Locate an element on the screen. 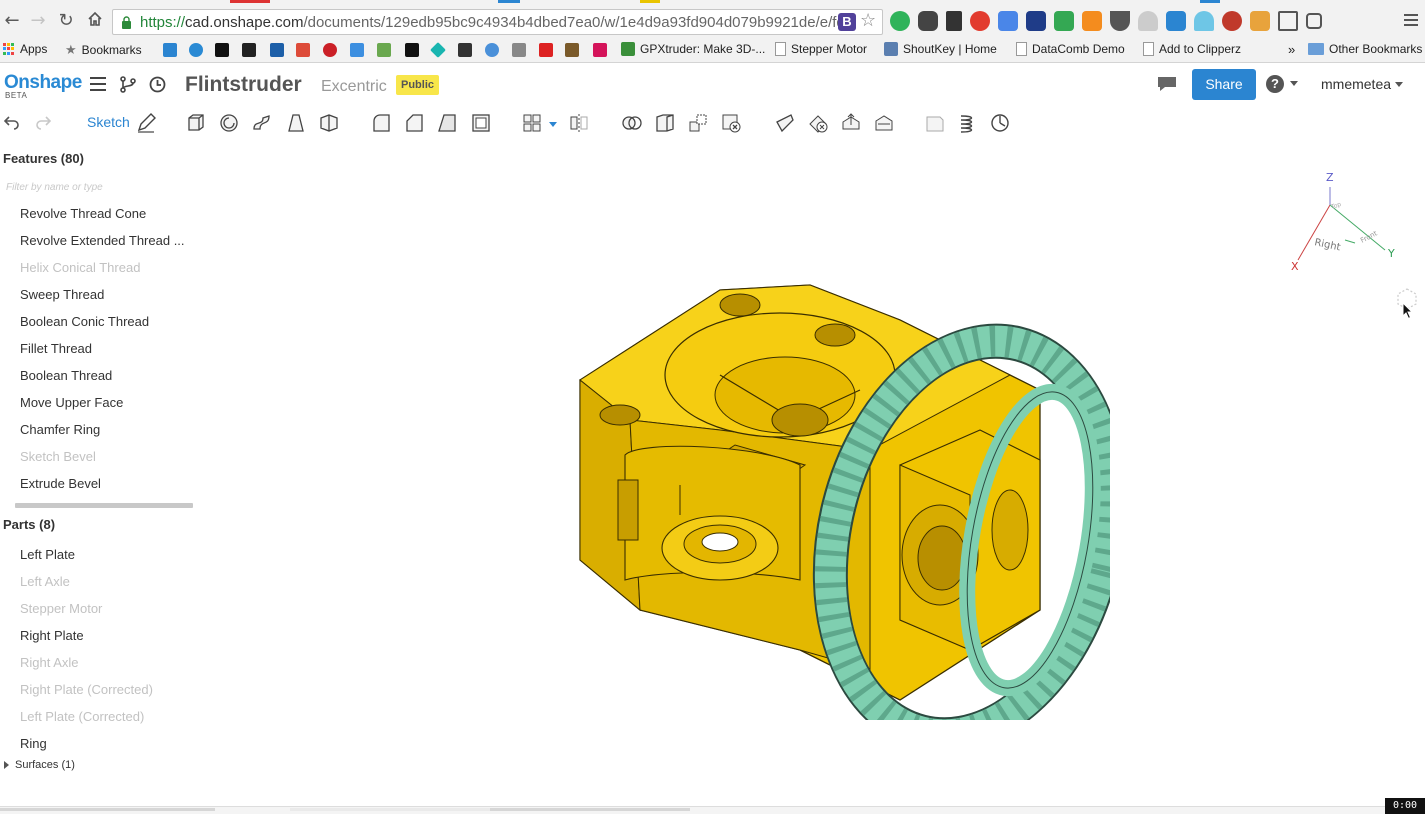 The height and width of the screenshot is (814, 1425). feature-list-scrollbar is located at coordinates (104, 505).